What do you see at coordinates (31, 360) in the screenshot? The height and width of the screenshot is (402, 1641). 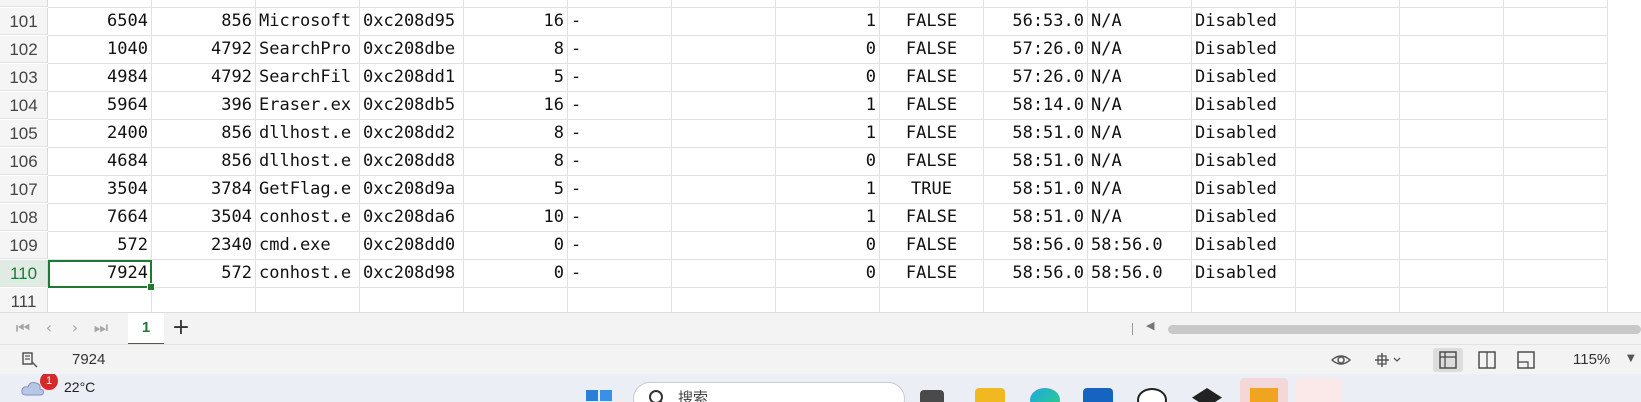 I see `cell-mode-icon` at bounding box center [31, 360].